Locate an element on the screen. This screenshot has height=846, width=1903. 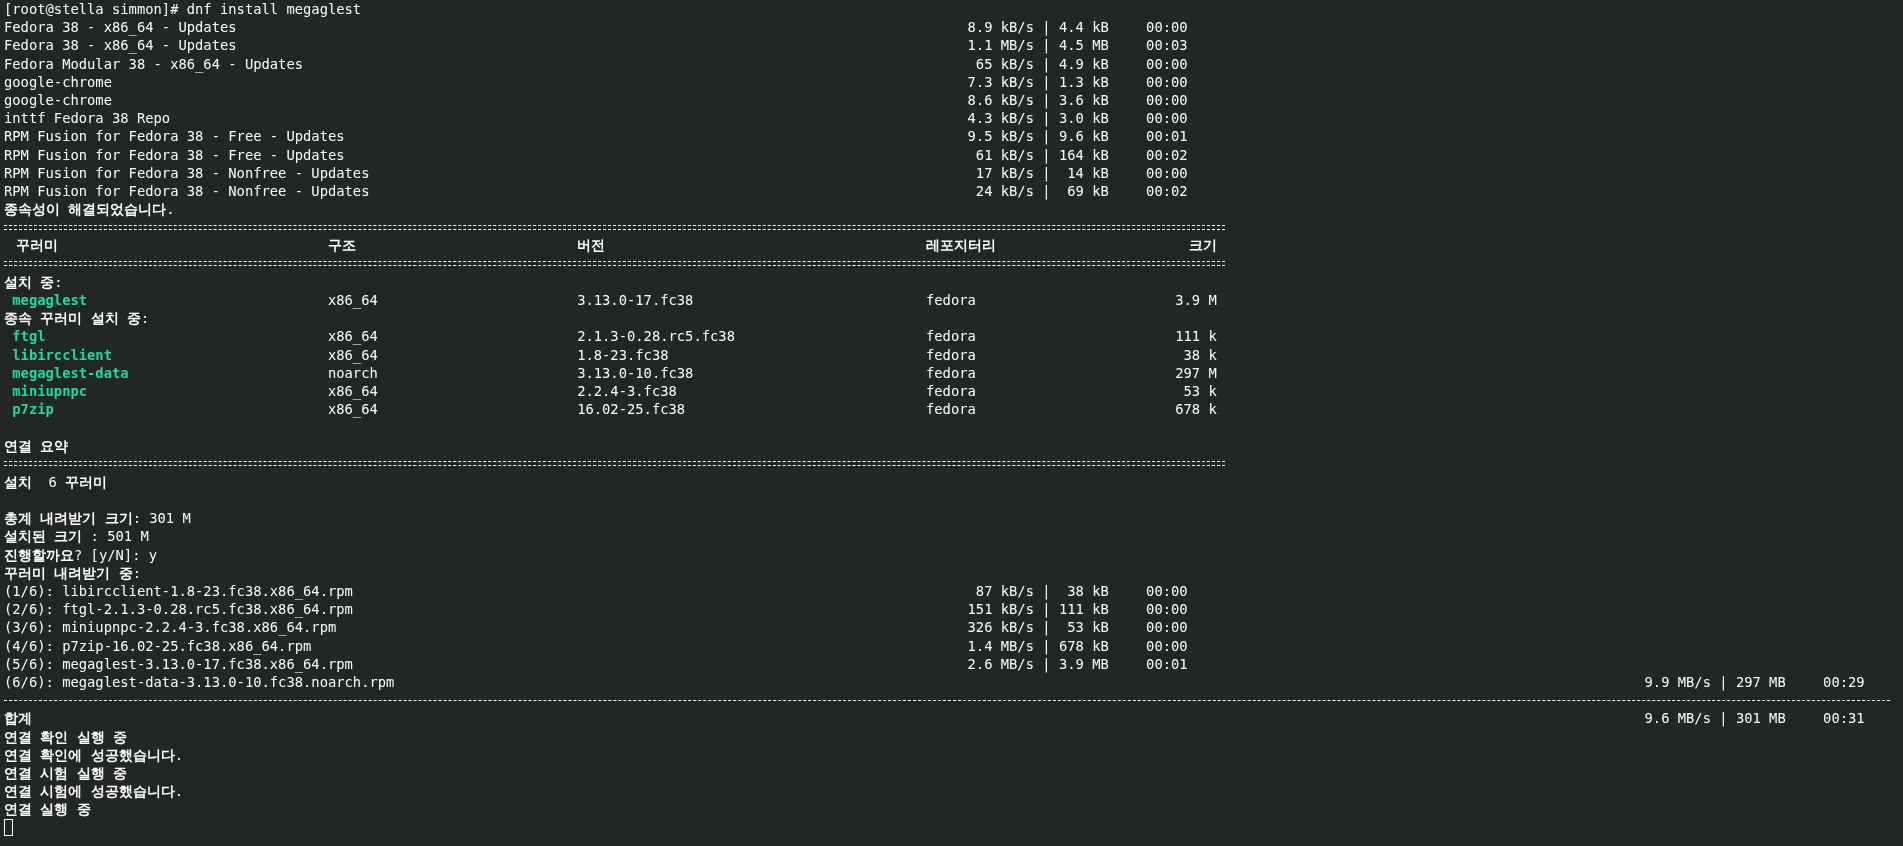
output-line: 꾸러미 내려받기 중: is located at coordinates (72, 572).